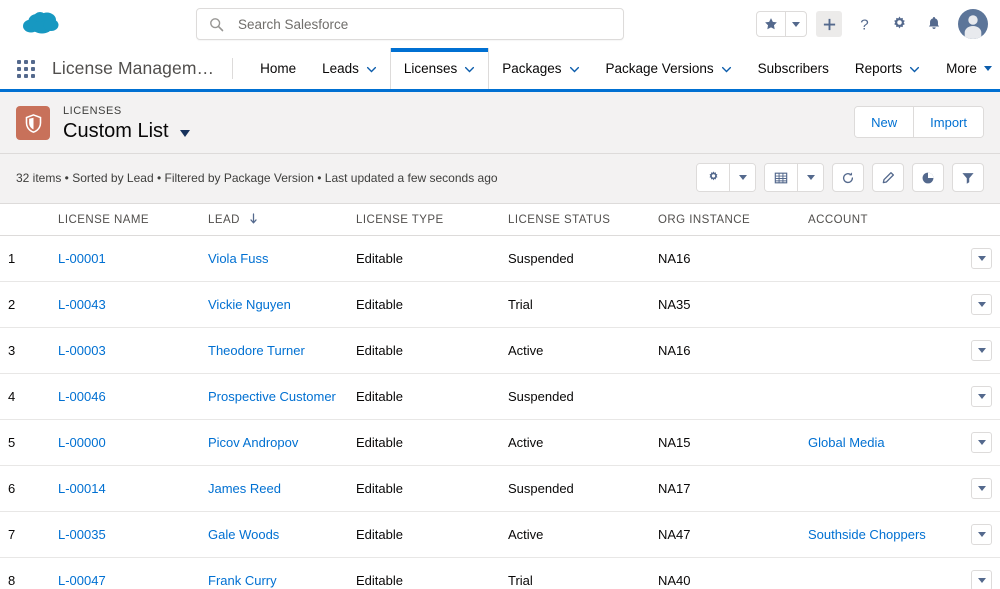 Image resolution: width=1000 pixels, height=589 pixels. Describe the element at coordinates (864, 24) in the screenshot. I see `help-icon: ?` at that location.